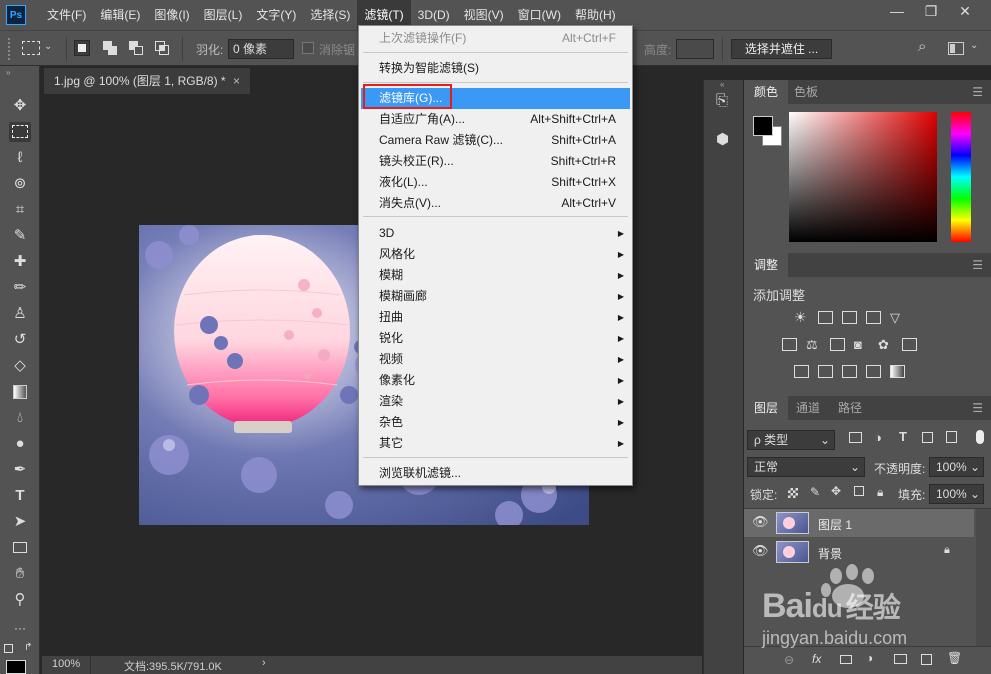  Describe the element at coordinates (951, 437) in the screenshot. I see `smart-object-filter-icon` at that location.